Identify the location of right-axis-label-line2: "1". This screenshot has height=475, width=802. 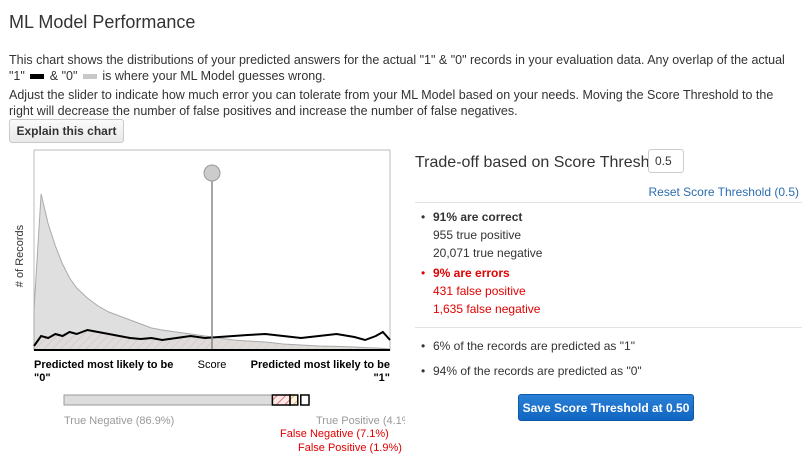
(381, 378).